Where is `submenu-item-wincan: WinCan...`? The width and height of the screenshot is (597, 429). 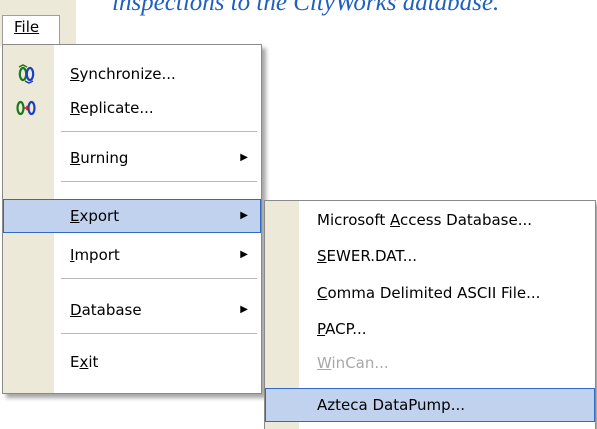
submenu-item-wincan: WinCan... is located at coordinates (430, 363).